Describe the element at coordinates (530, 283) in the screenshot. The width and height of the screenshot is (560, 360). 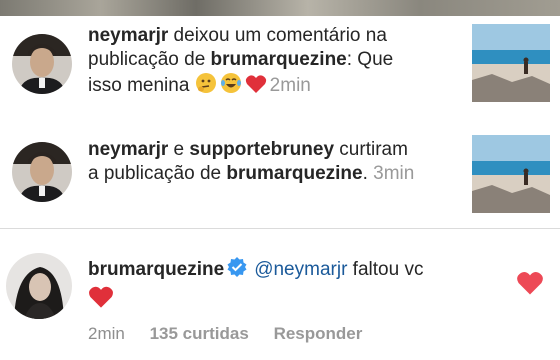
I see `like-heart-icon` at that location.